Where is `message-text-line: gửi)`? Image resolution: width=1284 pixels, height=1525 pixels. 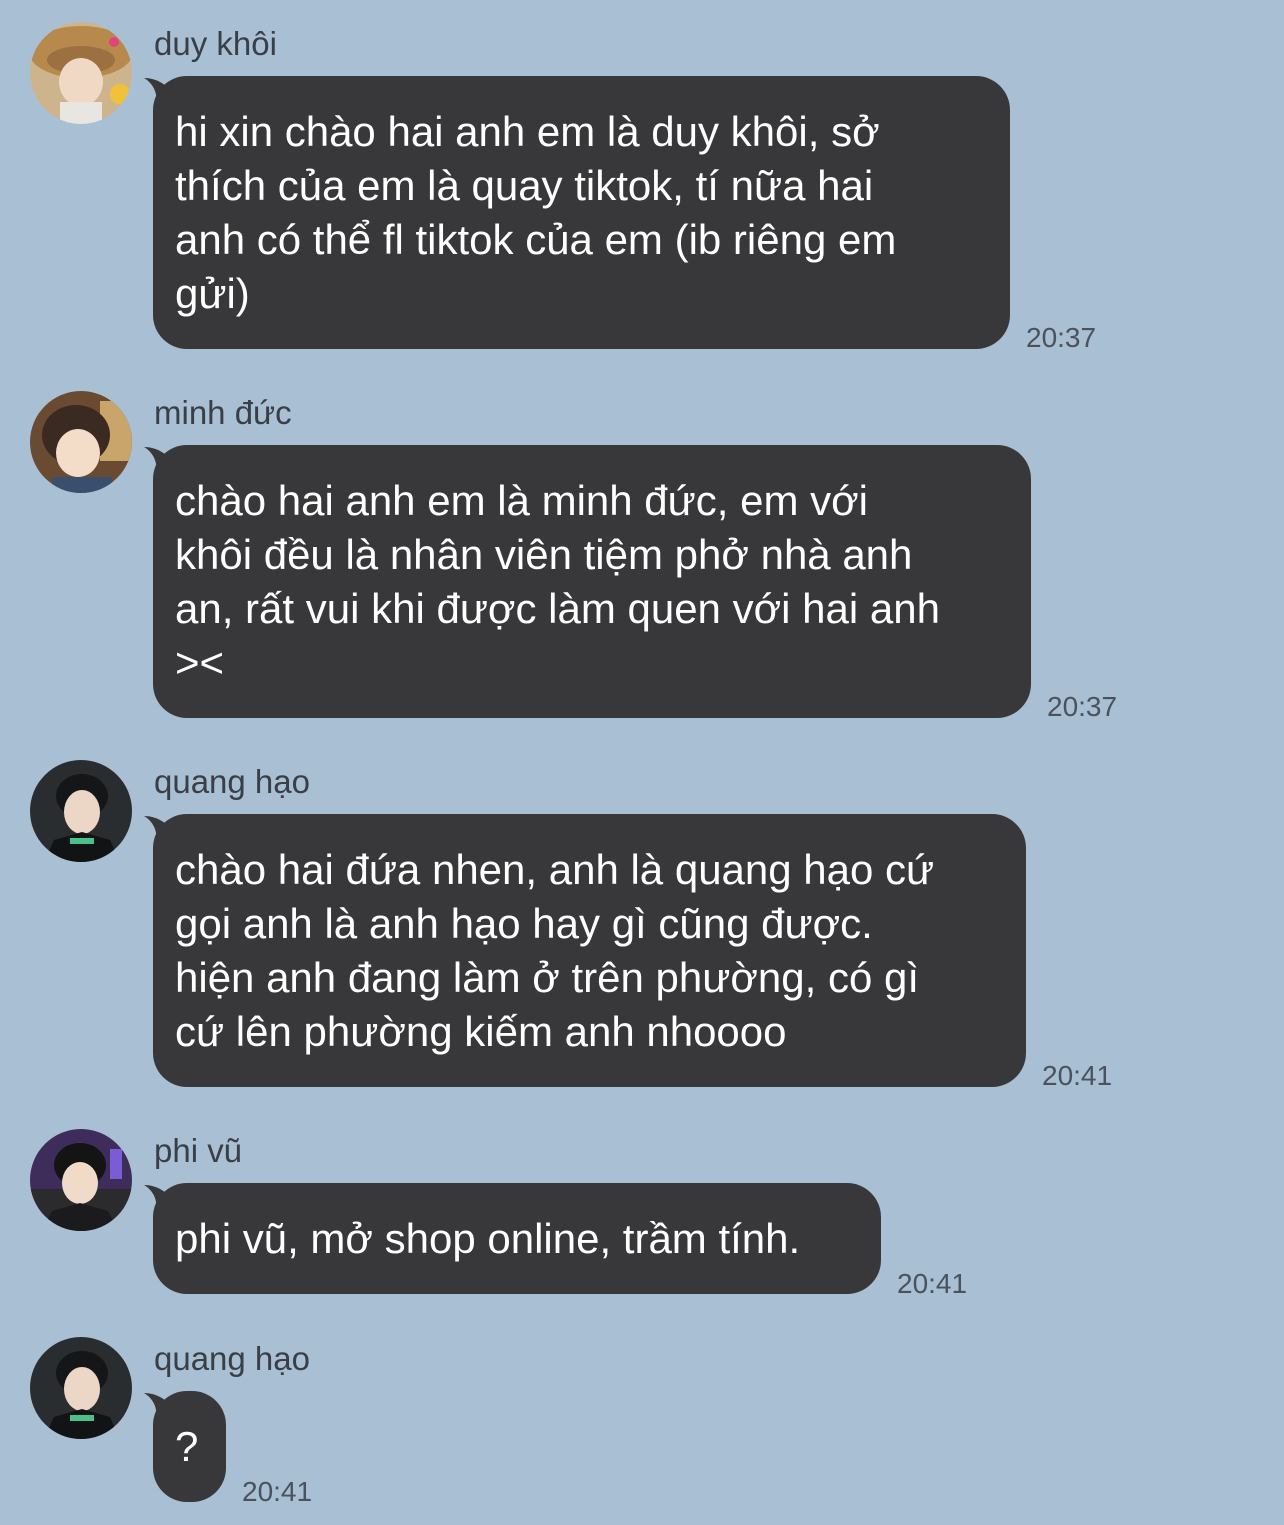 message-text-line: gửi) is located at coordinates (212, 293).